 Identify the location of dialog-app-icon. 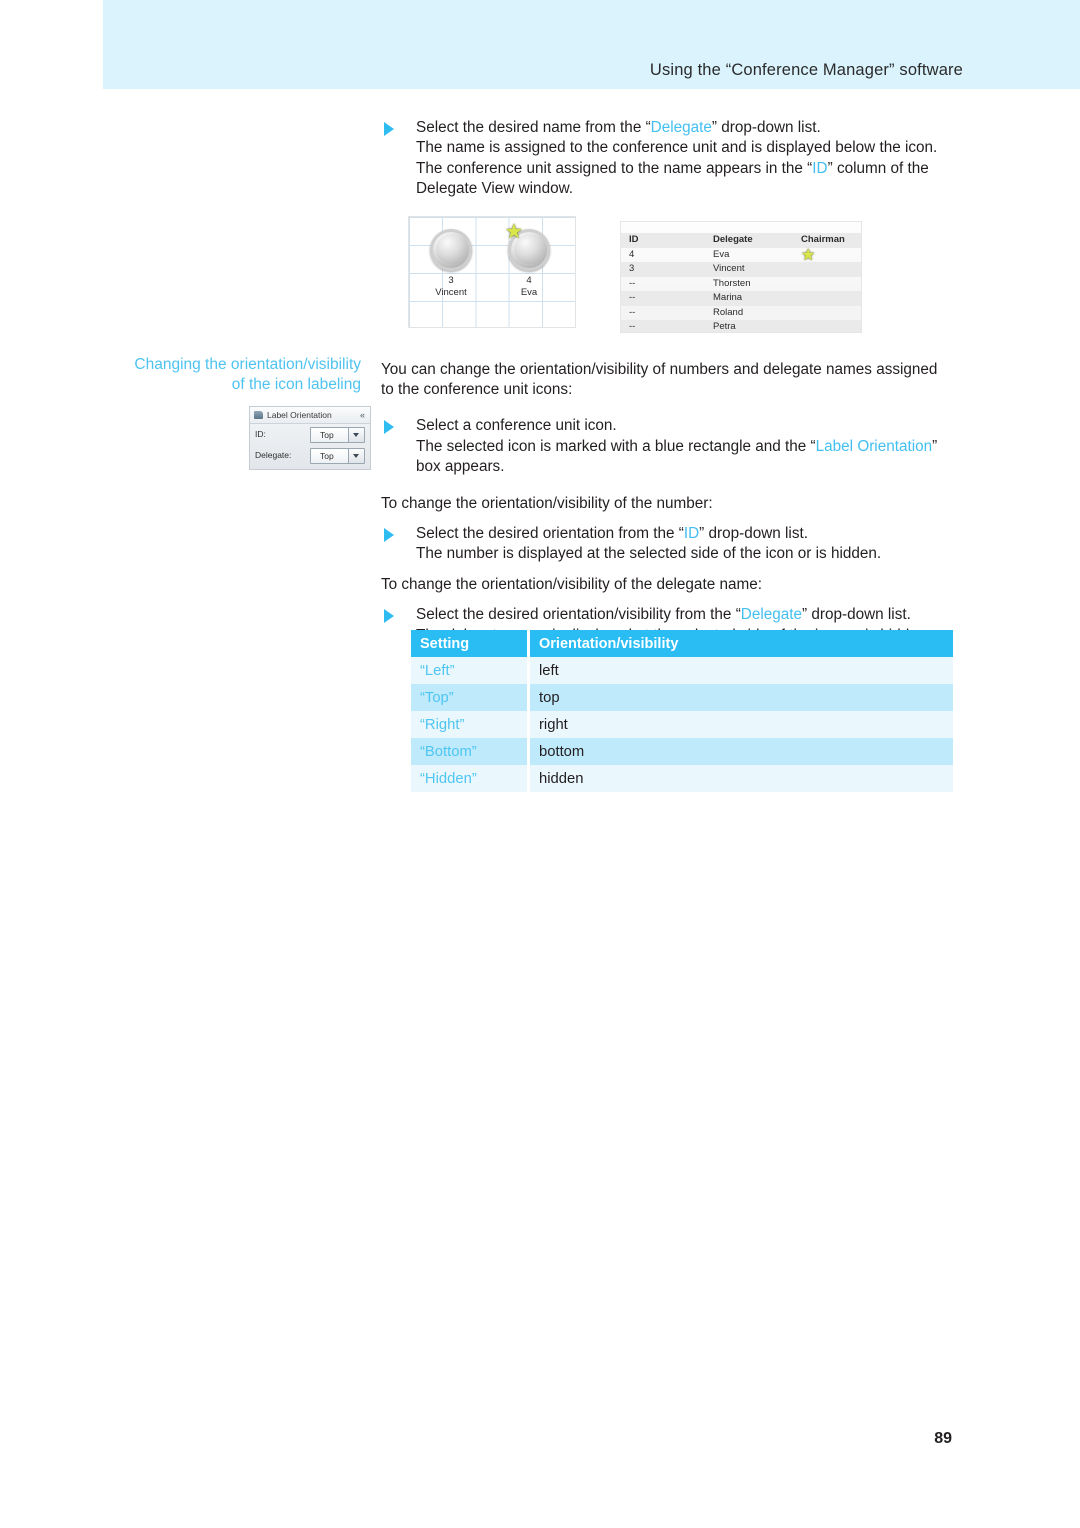
(258, 415).